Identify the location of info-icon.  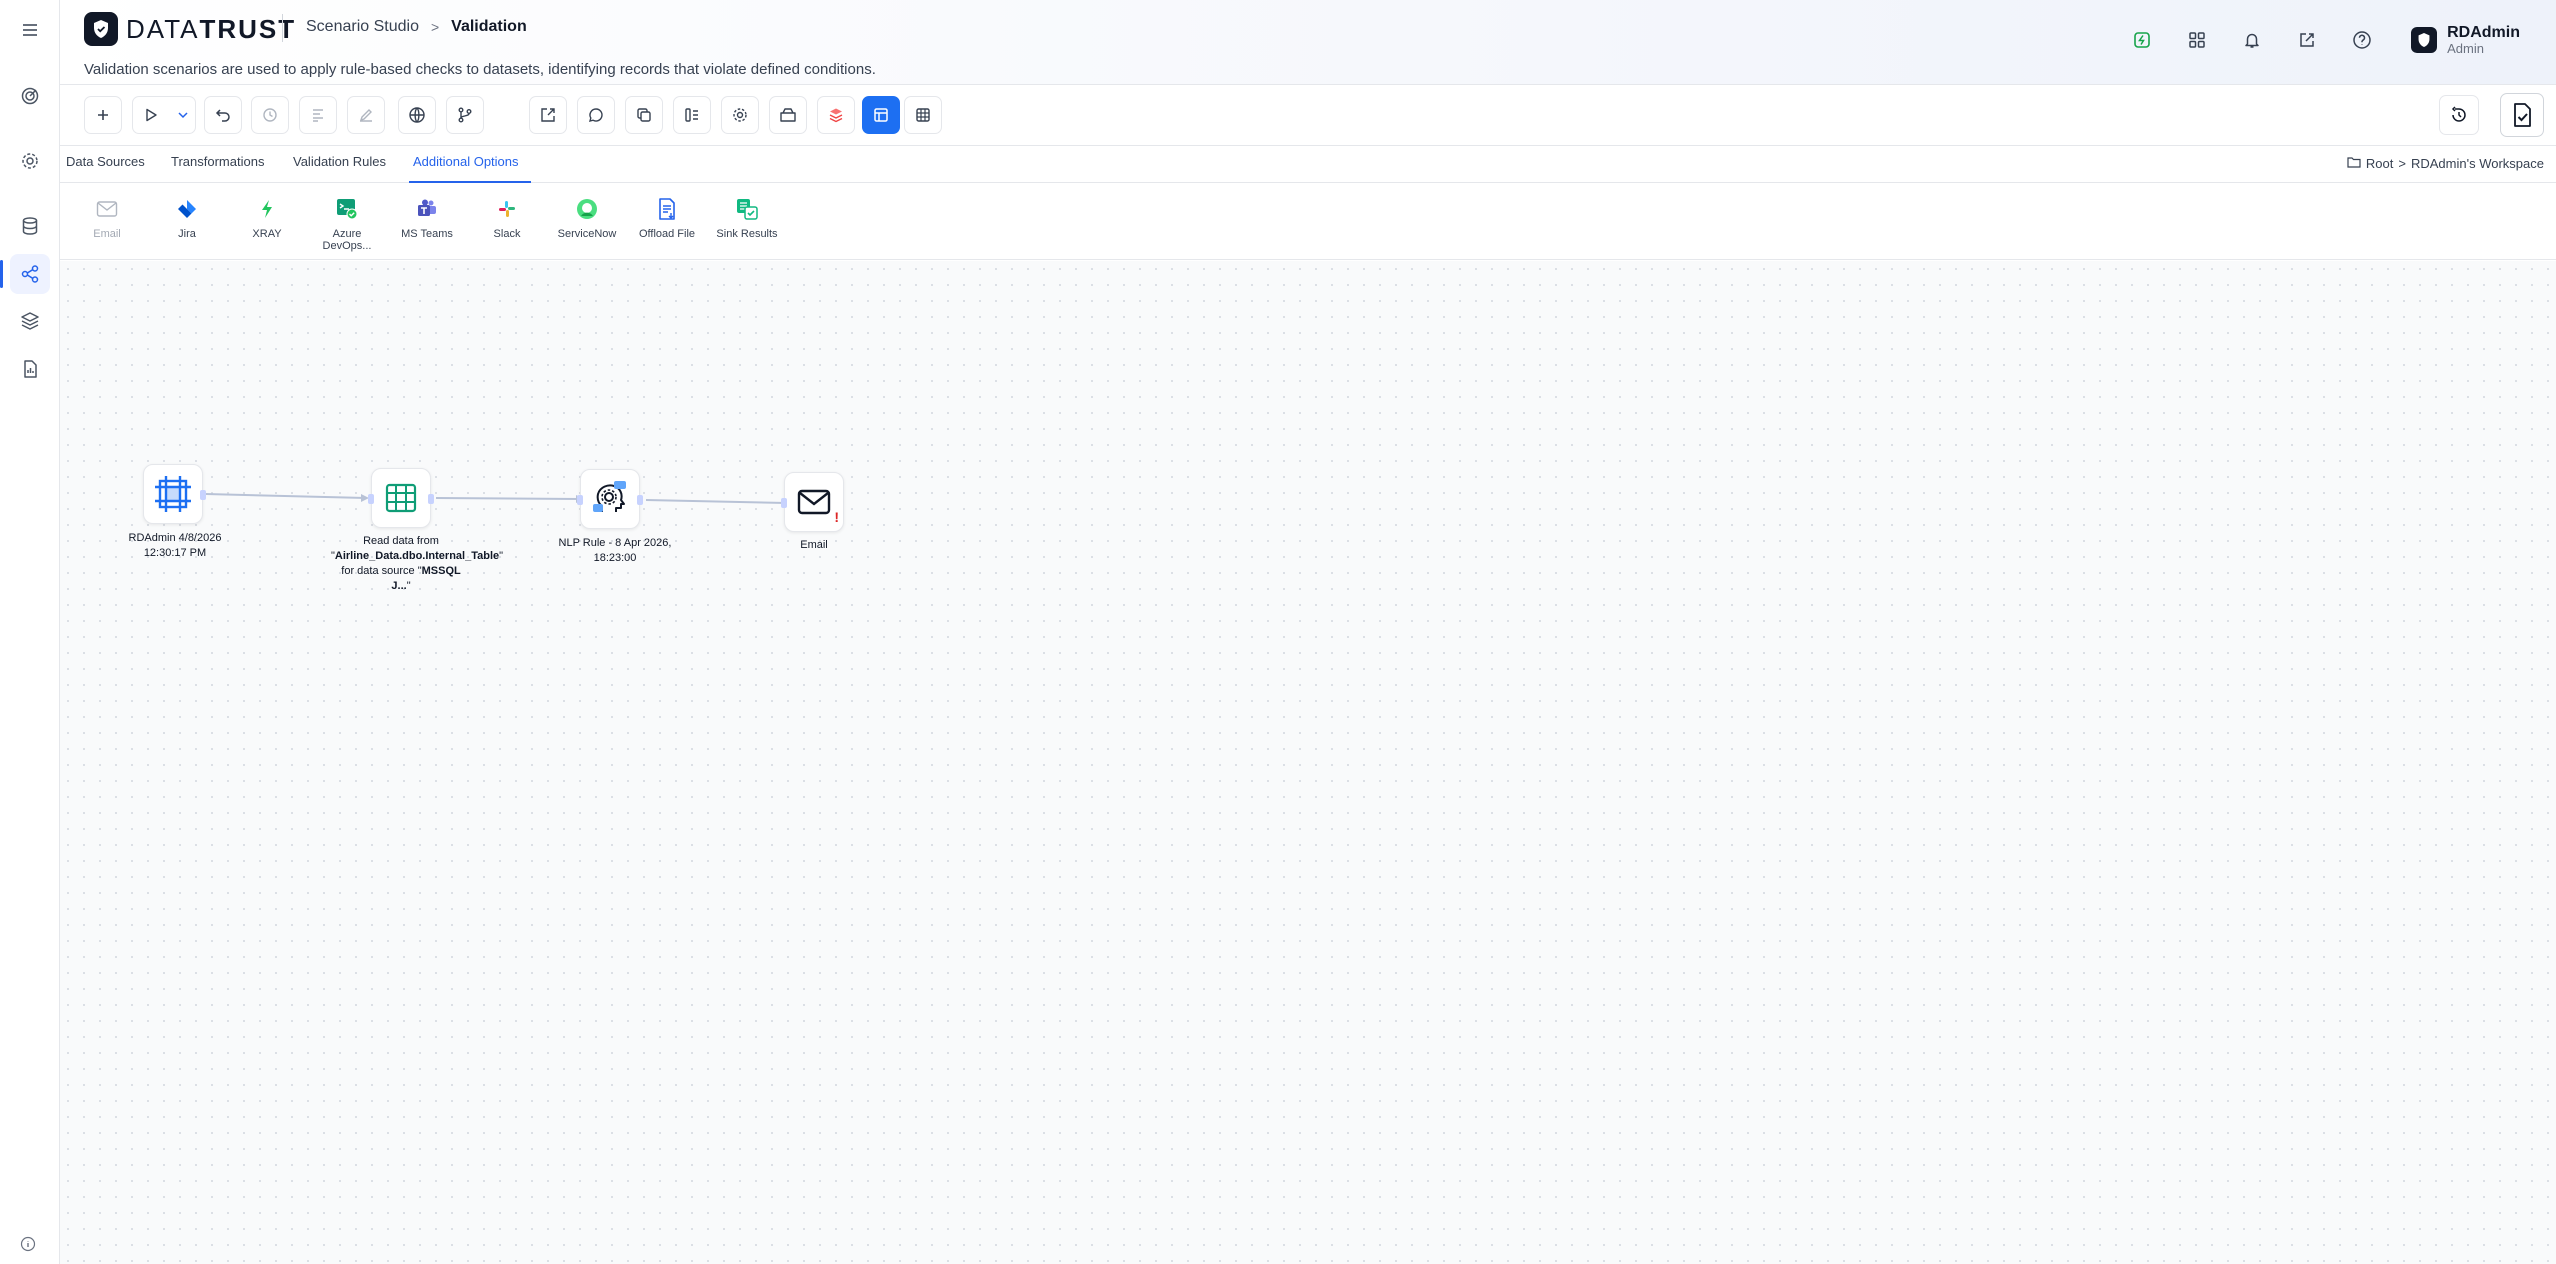
(28, 1246).